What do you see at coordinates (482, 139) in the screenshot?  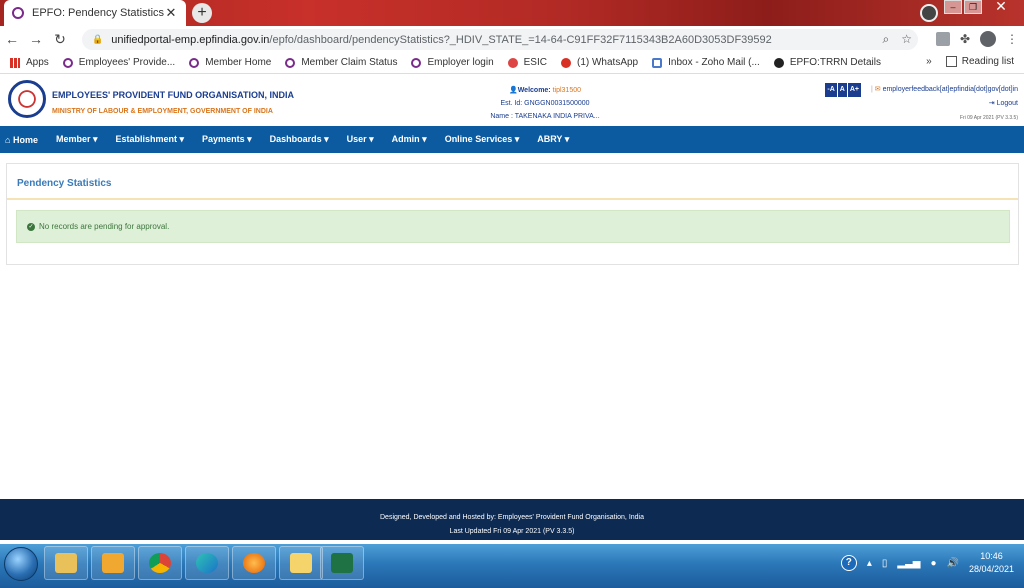 I see `nav-online-services: Online Services ▾` at bounding box center [482, 139].